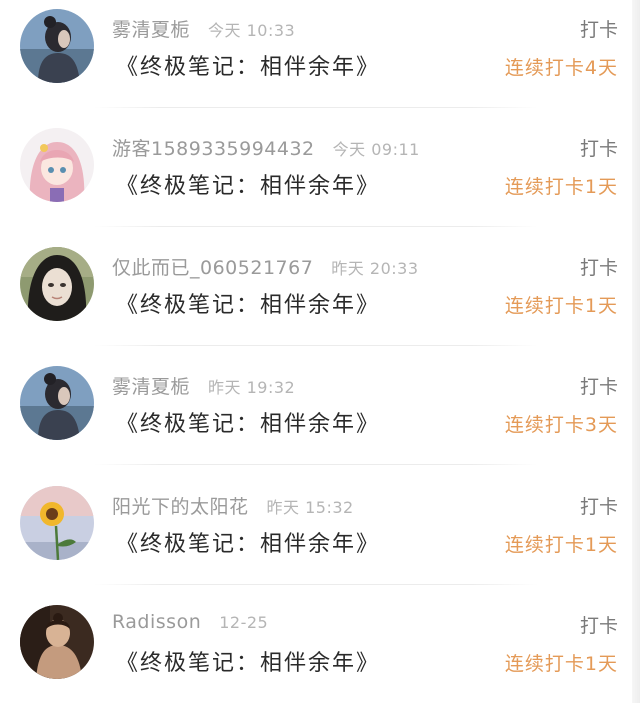 The height and width of the screenshot is (703, 640). What do you see at coordinates (561, 68) in the screenshot?
I see `streak-badge: 连续打卡4天` at bounding box center [561, 68].